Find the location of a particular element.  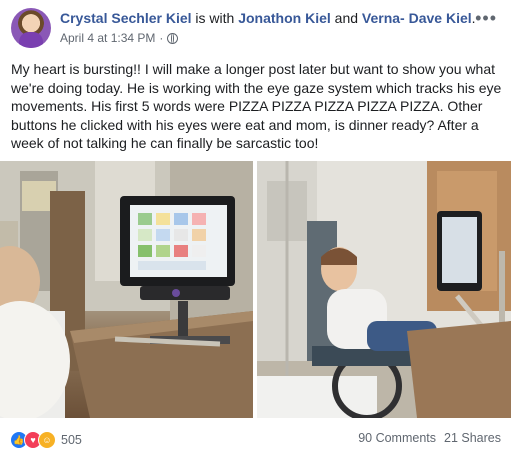

author-name-link: Crystal Sechler Kiel is located at coordinates (126, 18).